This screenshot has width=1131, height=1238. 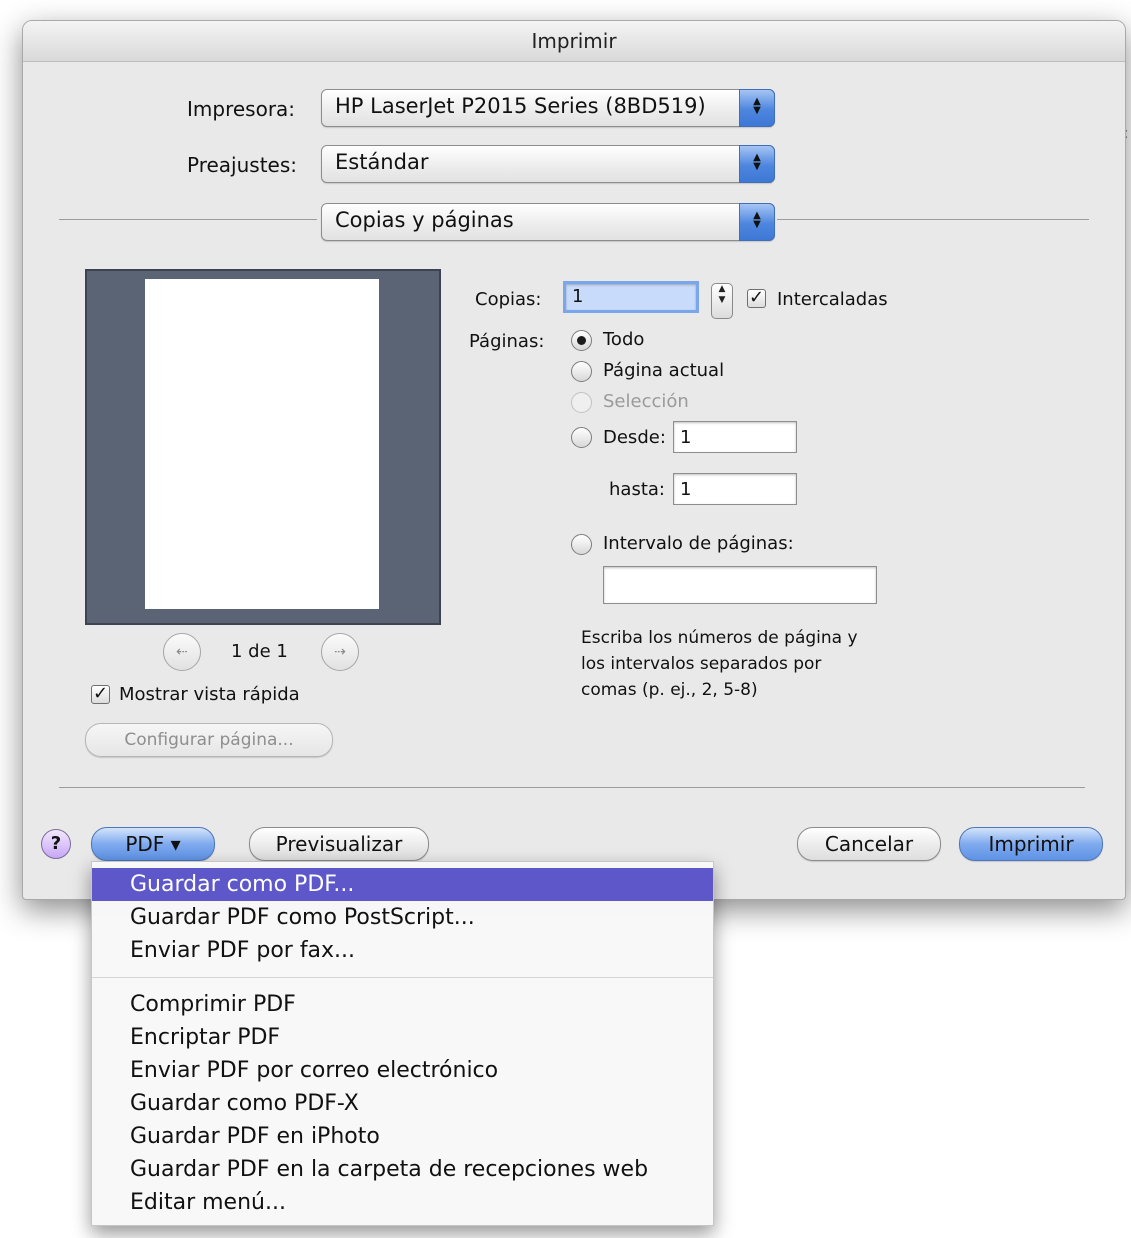 I want to click on pdf-menu-button: PDF ▾, so click(x=153, y=844).